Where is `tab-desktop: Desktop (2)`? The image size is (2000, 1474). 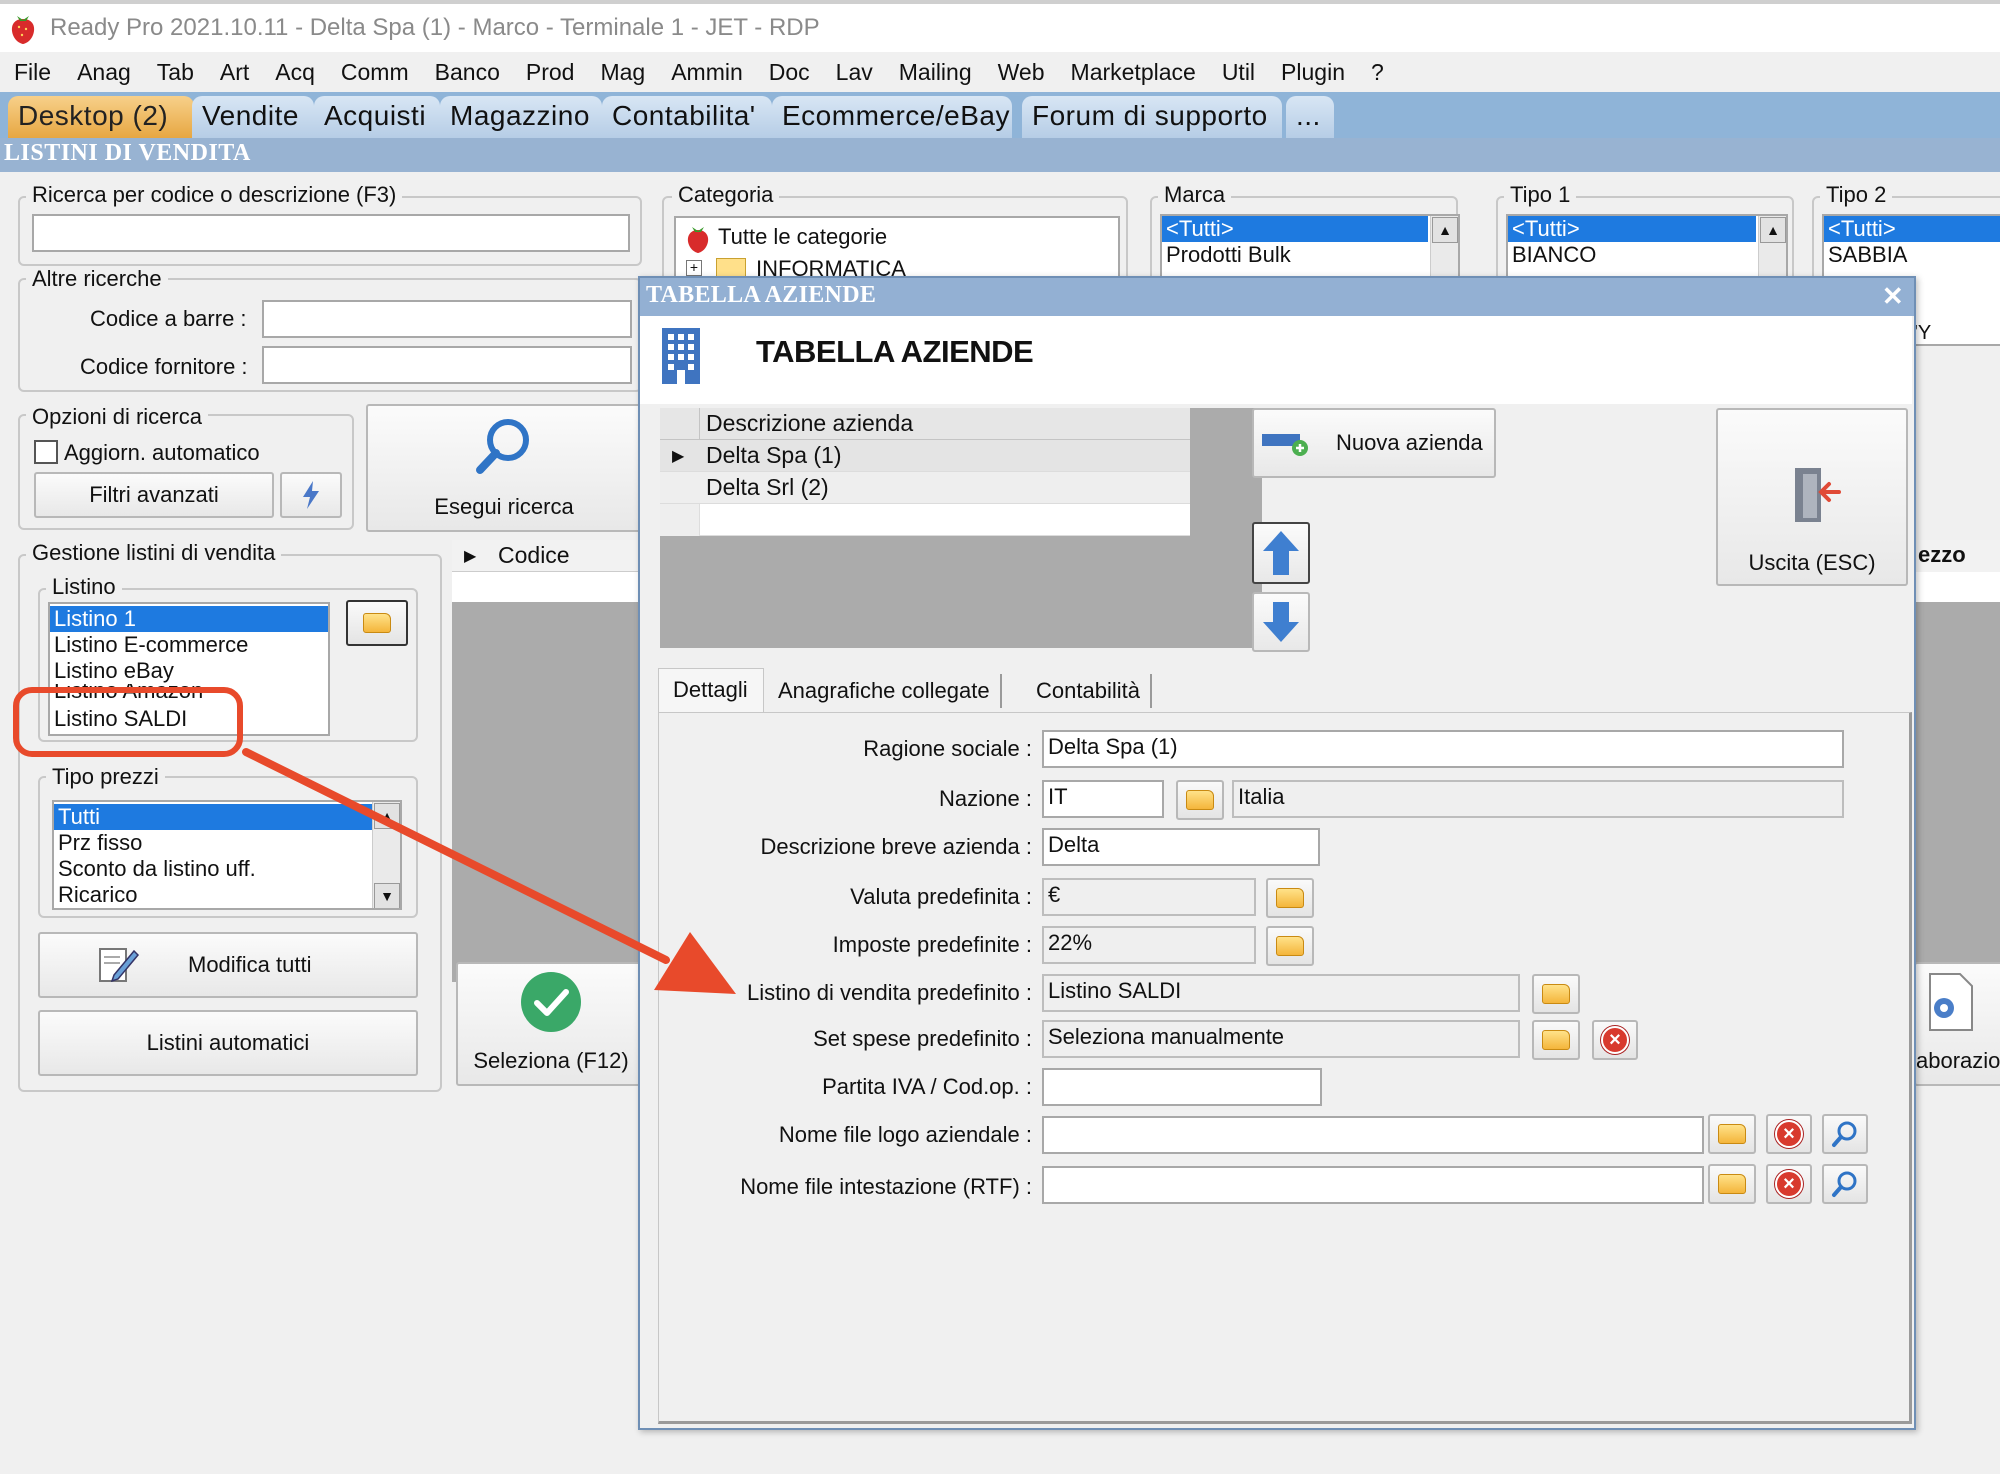 tab-desktop: Desktop (2) is located at coordinates (101, 117).